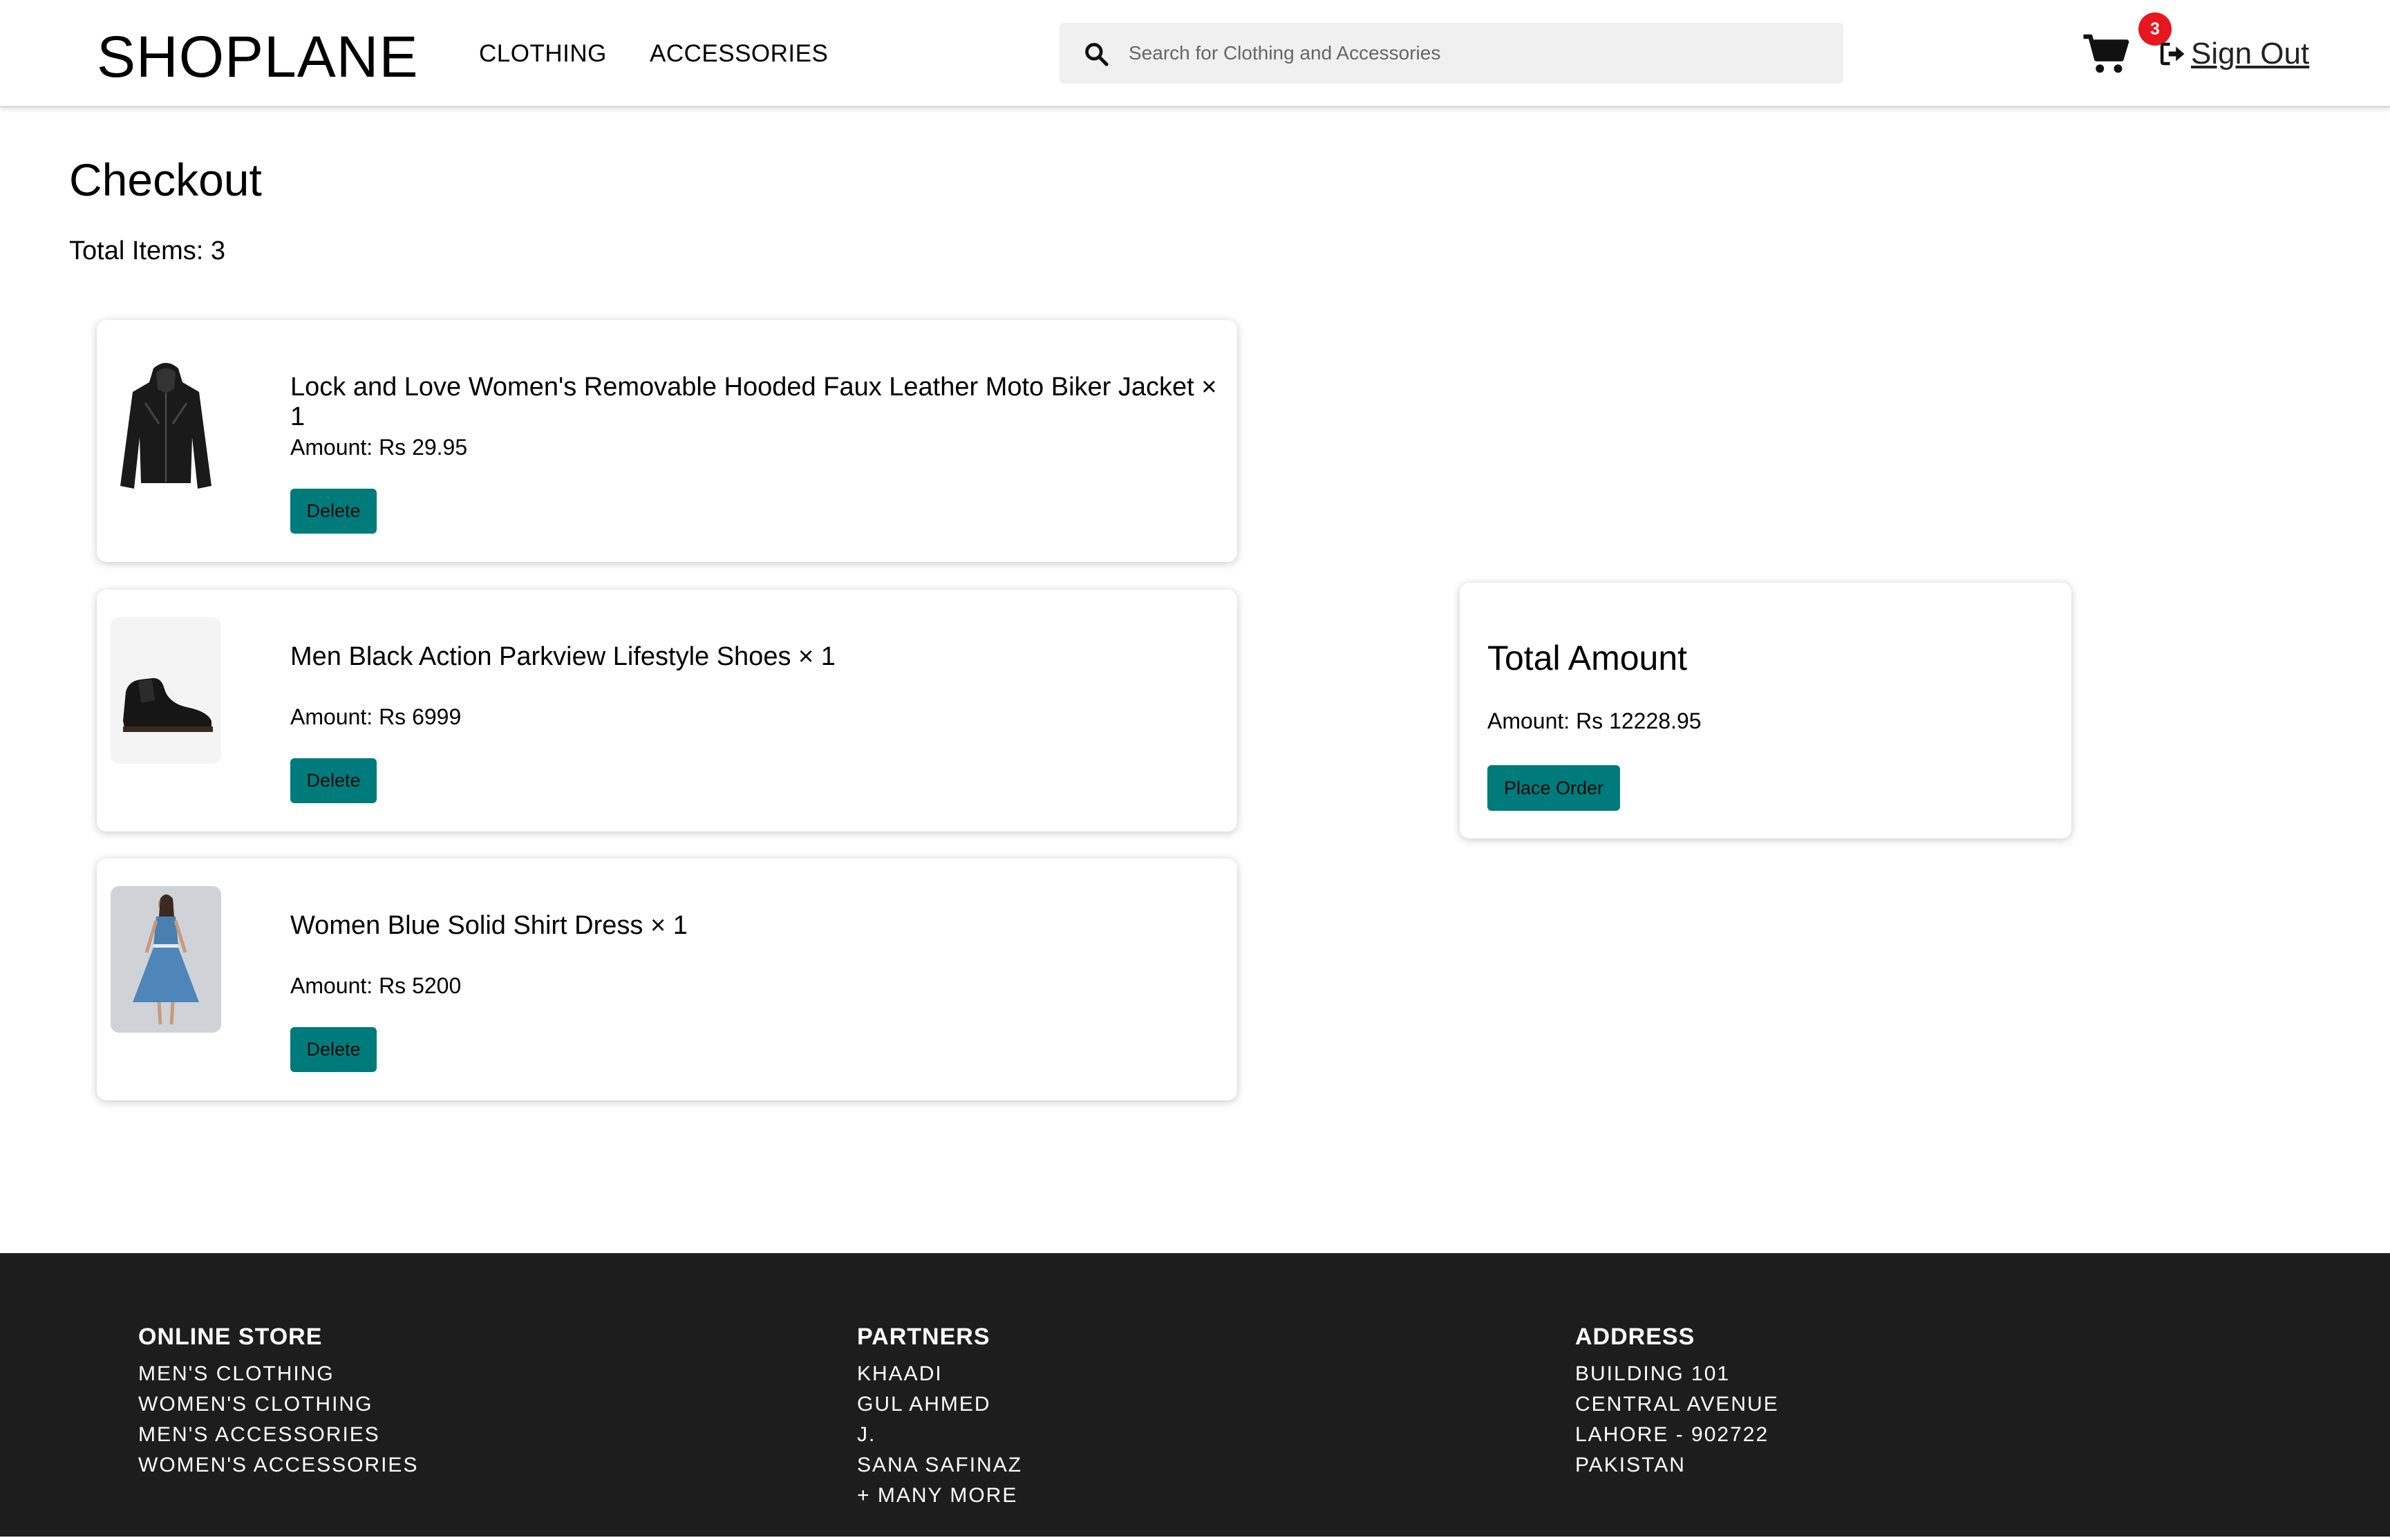 This screenshot has height=1540, width=2390. What do you see at coordinates (231, 1337) in the screenshot?
I see `footer-heading: ONLINE STORE` at bounding box center [231, 1337].